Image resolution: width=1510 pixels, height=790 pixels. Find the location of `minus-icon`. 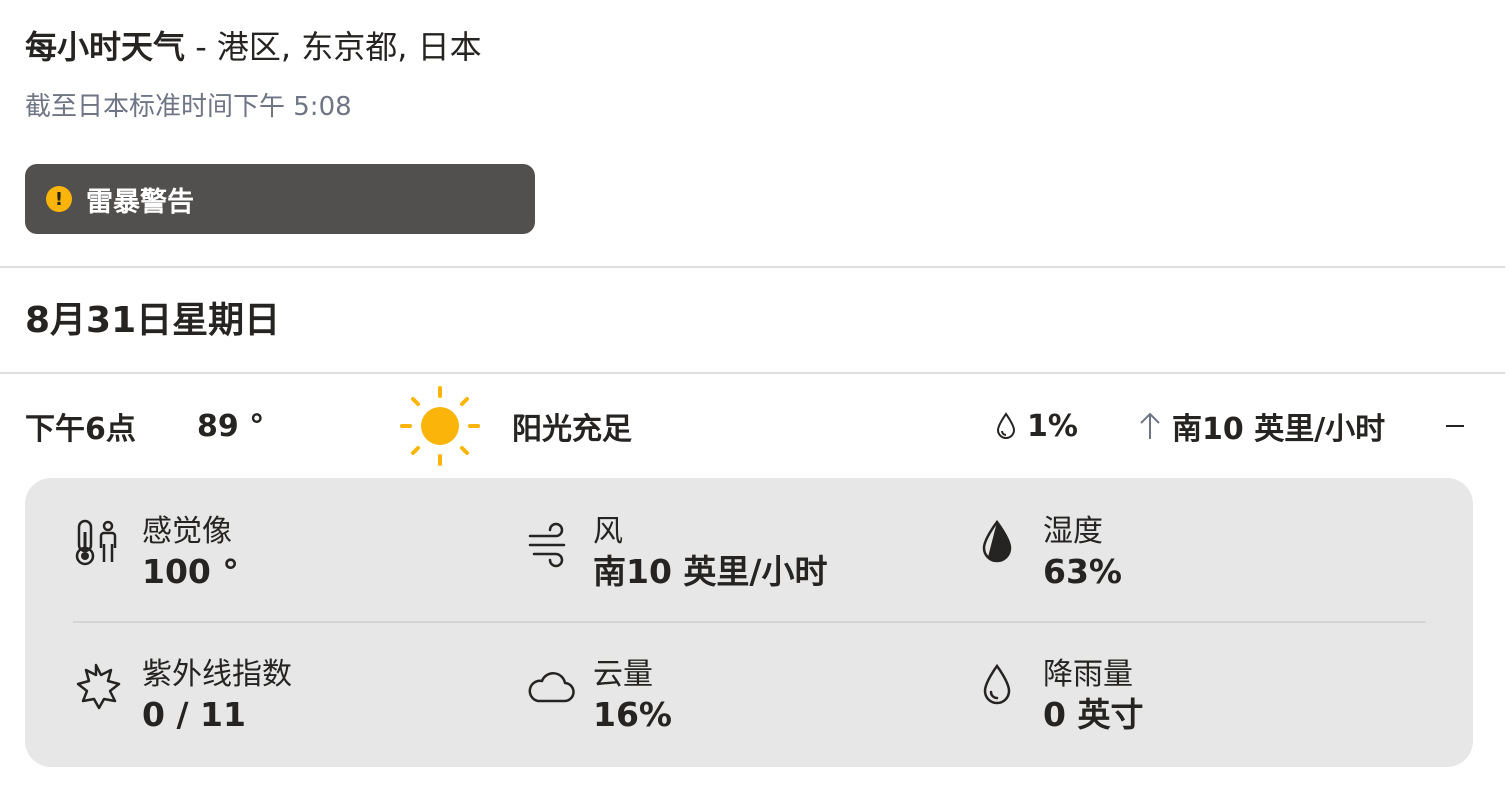

minus-icon is located at coordinates (1455, 426).